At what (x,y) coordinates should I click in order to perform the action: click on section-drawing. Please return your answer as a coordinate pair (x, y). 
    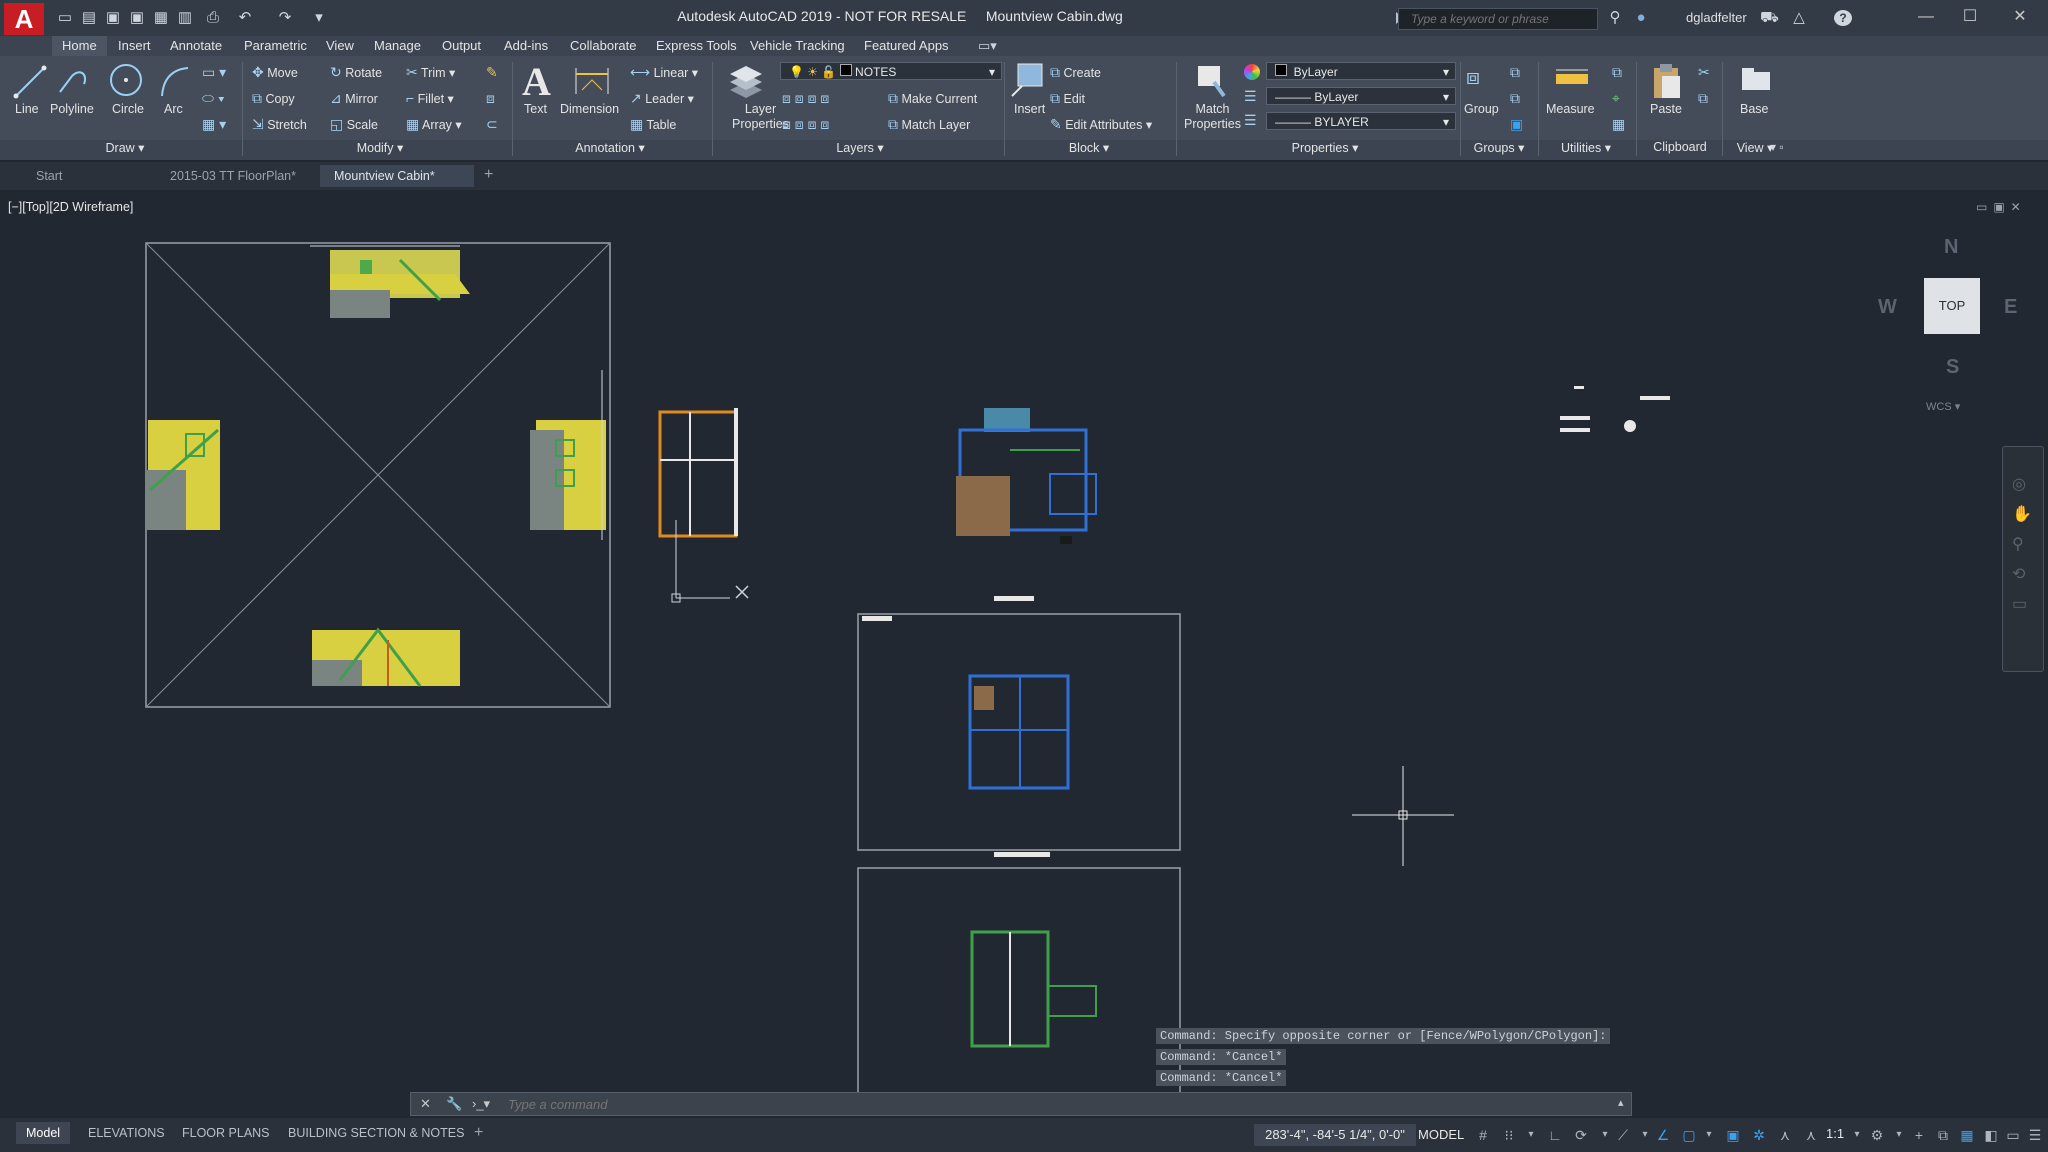
    Looking at the image, I should click on (703, 505).